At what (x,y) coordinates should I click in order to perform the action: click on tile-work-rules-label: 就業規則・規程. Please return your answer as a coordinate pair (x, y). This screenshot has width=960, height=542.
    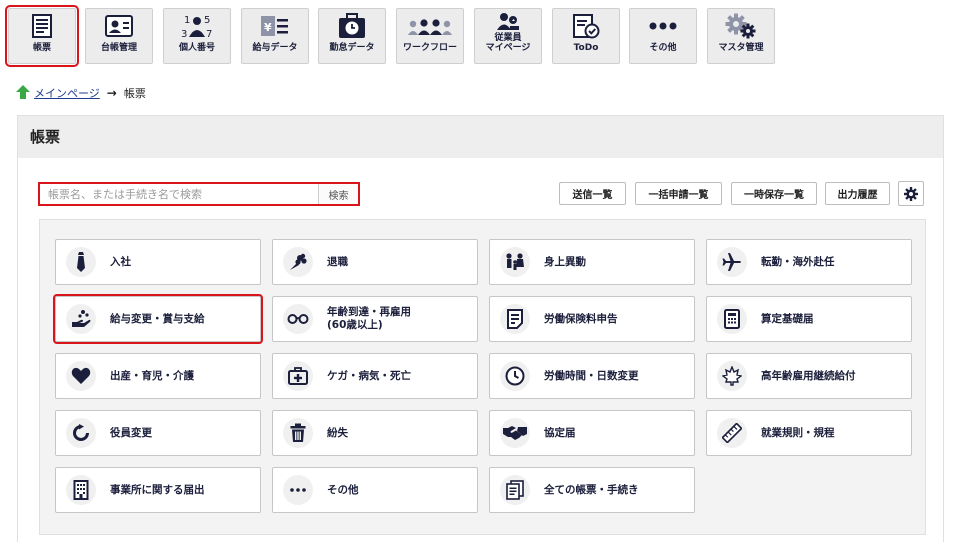
    Looking at the image, I should click on (798, 432).